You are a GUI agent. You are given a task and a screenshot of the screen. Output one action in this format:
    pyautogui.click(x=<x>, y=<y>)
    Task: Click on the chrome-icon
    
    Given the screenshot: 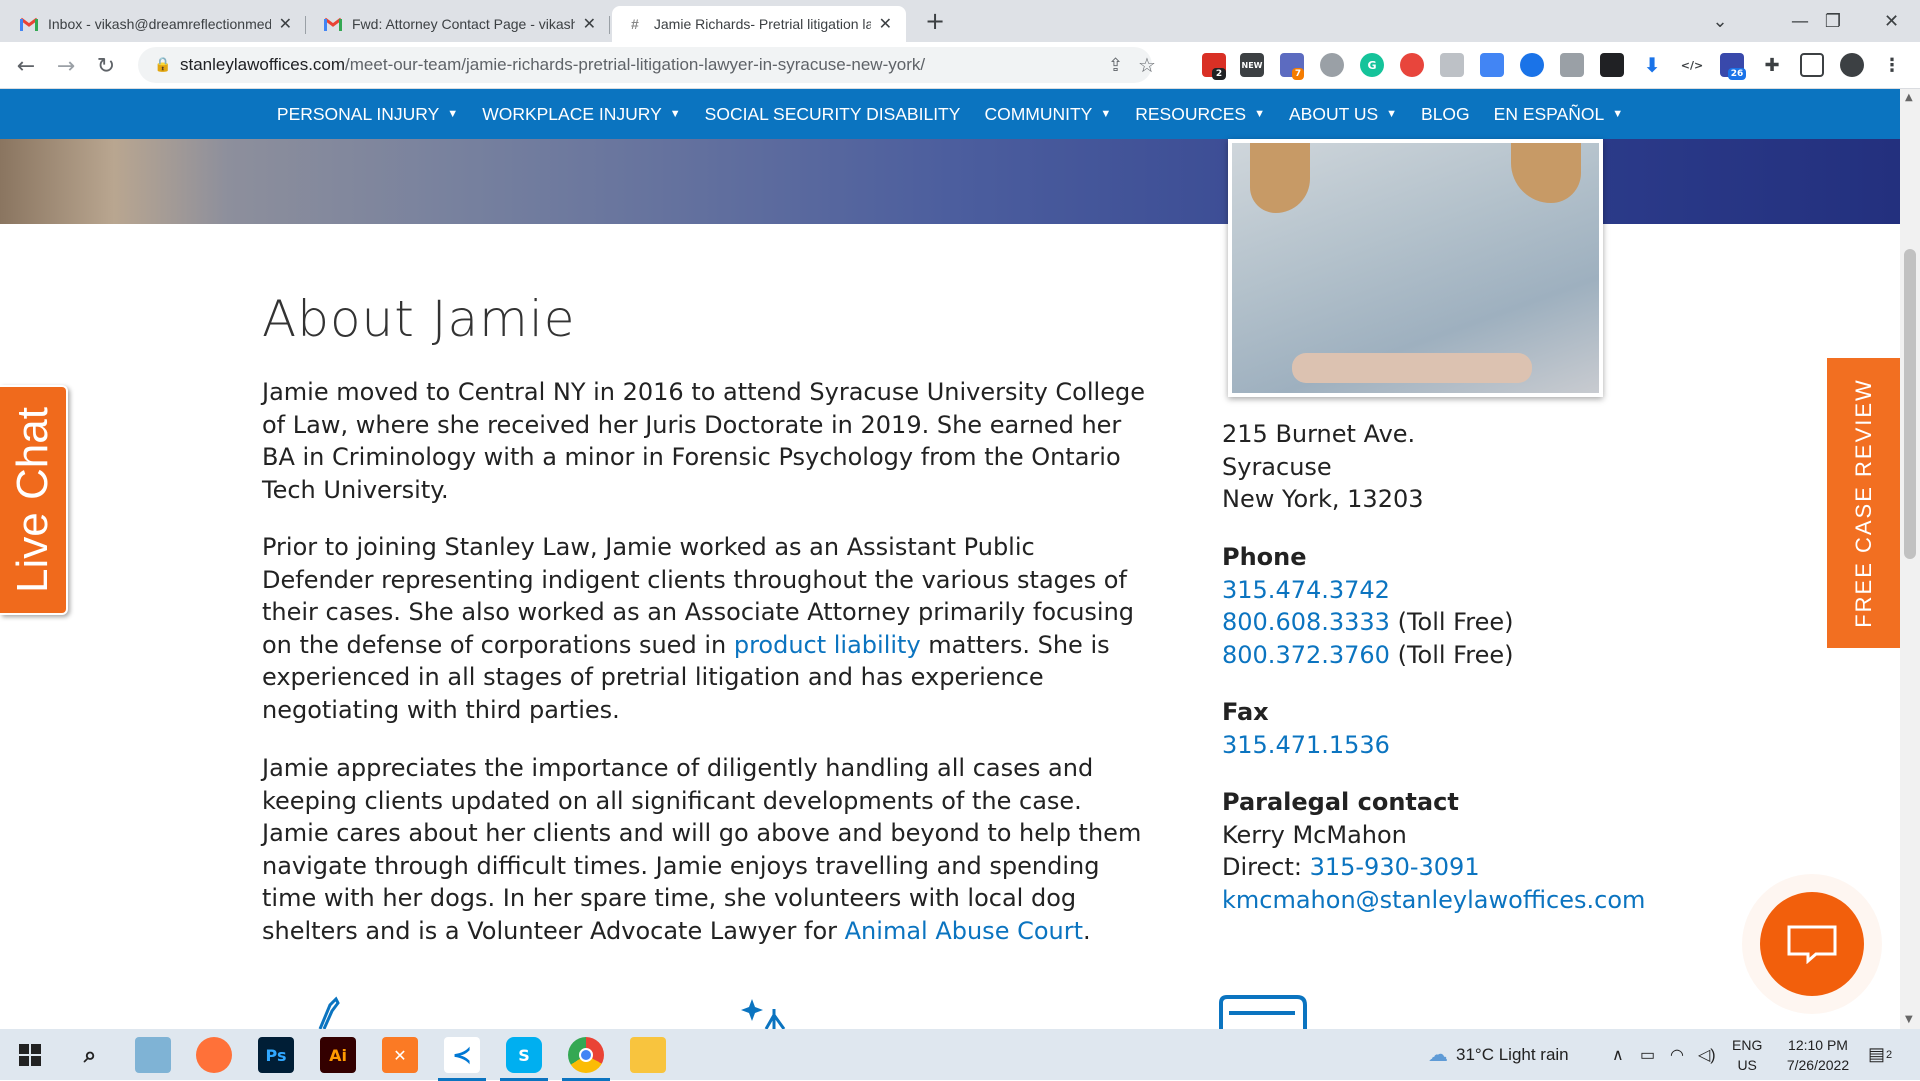 What is the action you would take?
    pyautogui.click(x=586, y=1059)
    